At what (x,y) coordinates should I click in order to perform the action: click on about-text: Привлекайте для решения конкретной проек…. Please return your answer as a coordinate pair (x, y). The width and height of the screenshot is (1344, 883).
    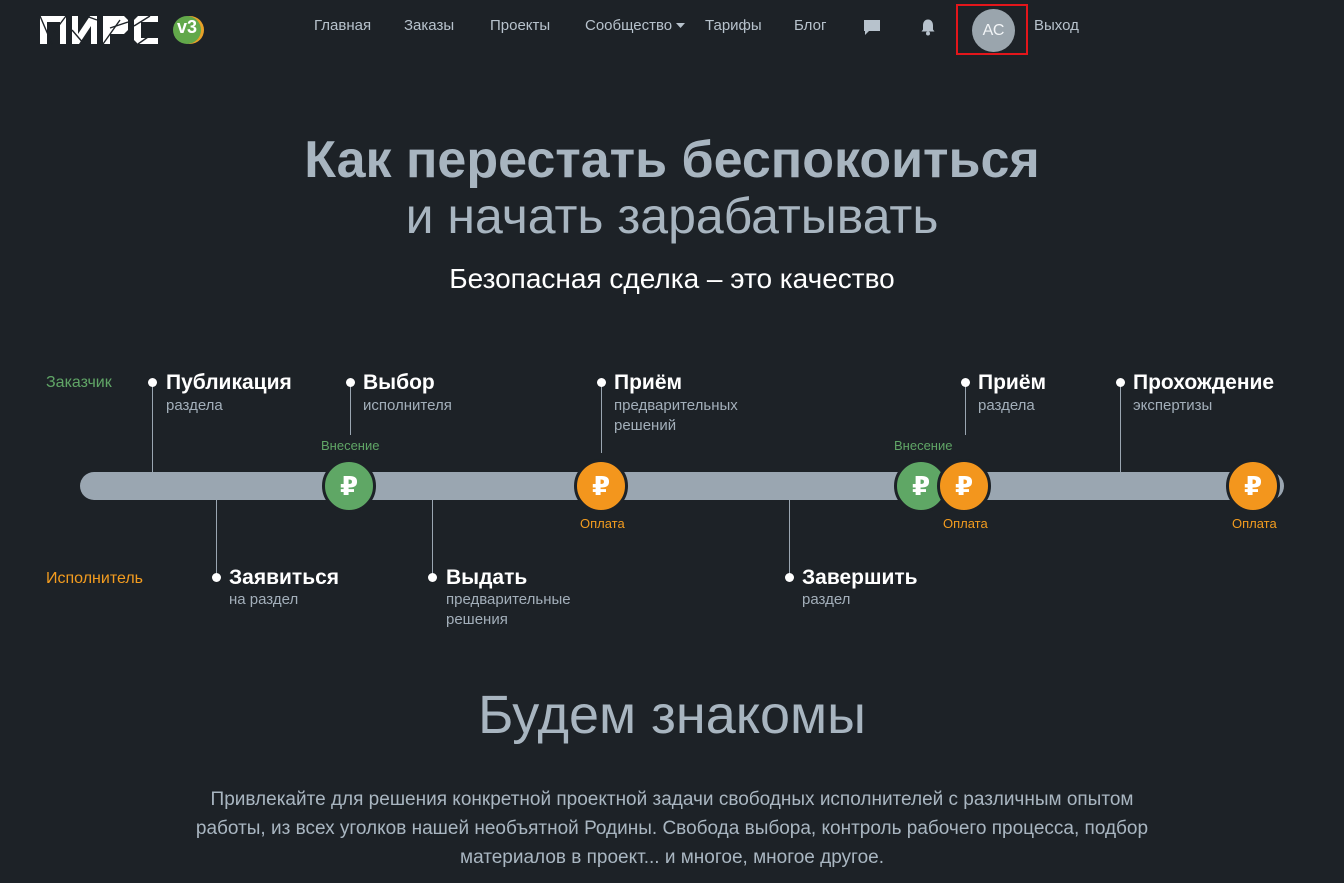
    Looking at the image, I should click on (672, 828).